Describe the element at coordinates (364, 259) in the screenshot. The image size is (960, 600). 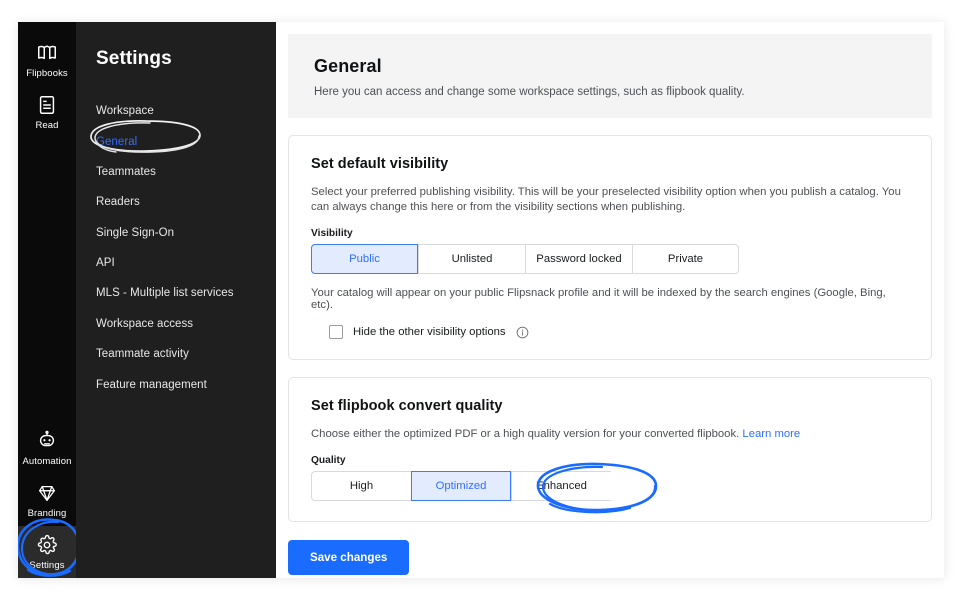
I see `visibility-option-public: Public` at that location.